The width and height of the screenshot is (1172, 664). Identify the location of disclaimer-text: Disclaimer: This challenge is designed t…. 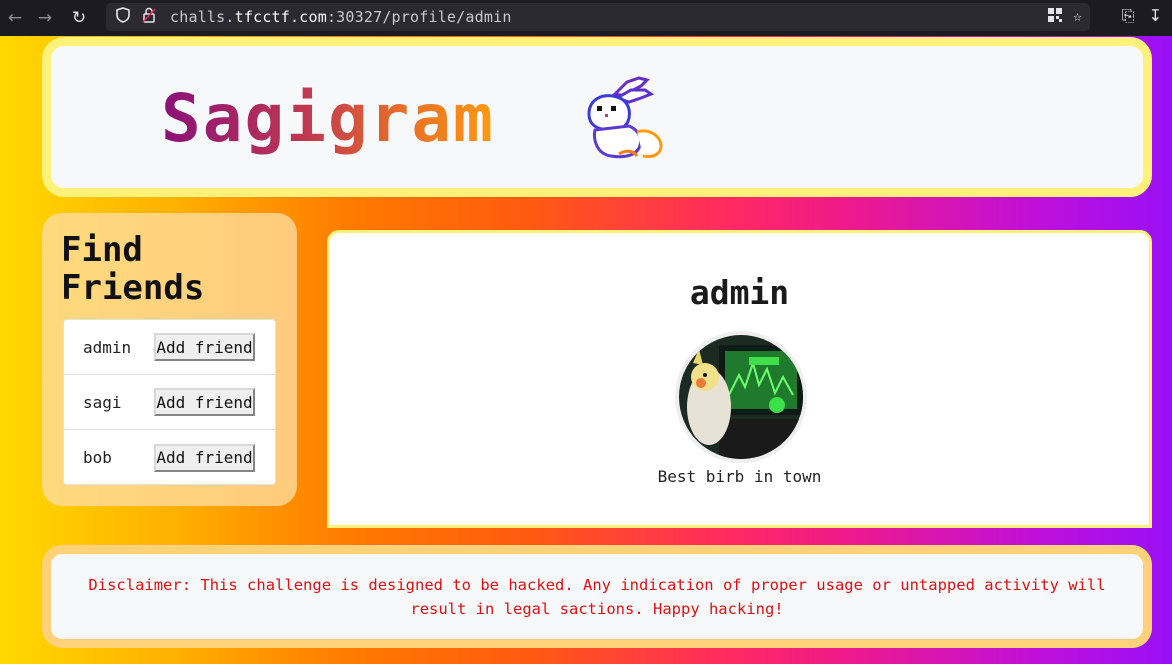
(597, 596).